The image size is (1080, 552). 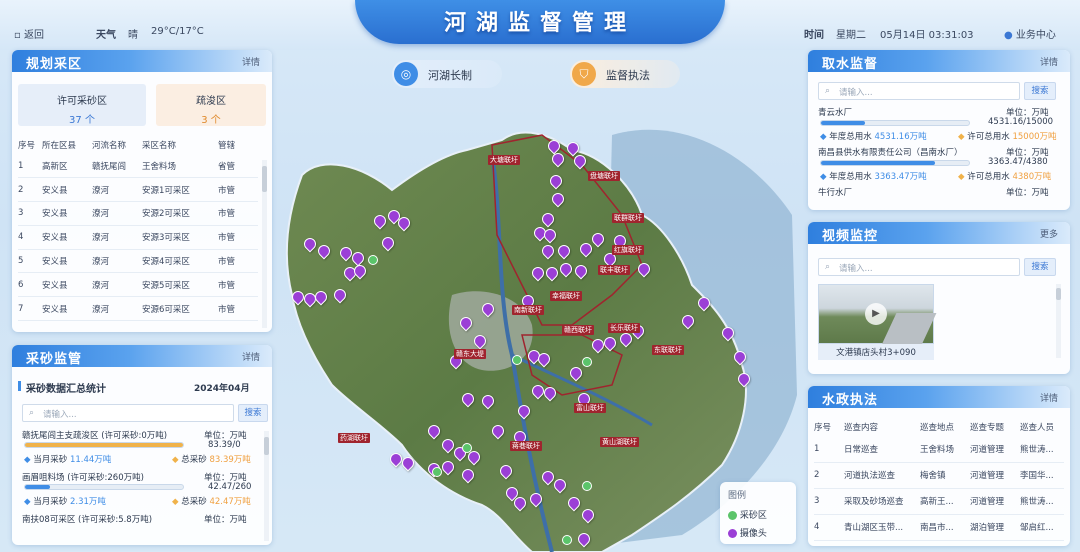 What do you see at coordinates (938, 198) in the screenshot?
I see `water-item: 牛行水厂 单位：万吨` at bounding box center [938, 198].